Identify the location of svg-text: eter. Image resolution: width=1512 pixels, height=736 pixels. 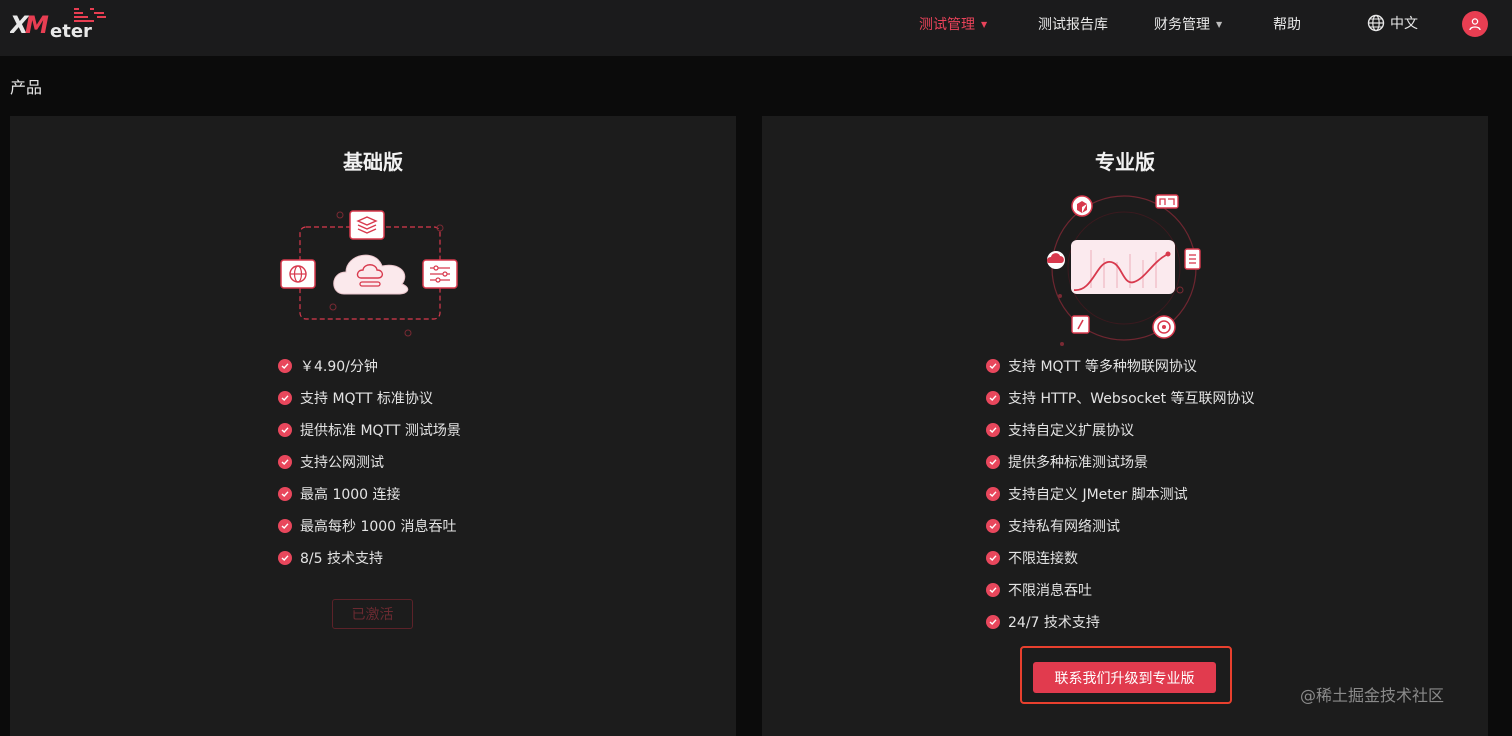
(71, 31).